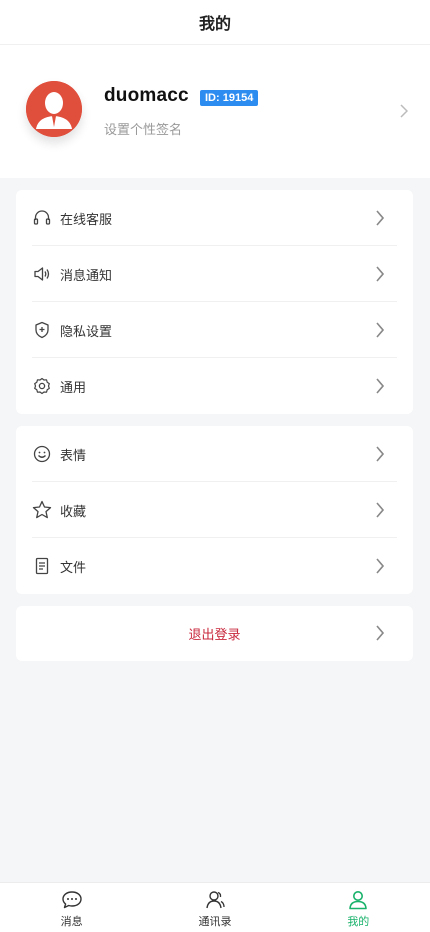  What do you see at coordinates (214, 330) in the screenshot?
I see `menu-item-privacy: 隐私设置` at bounding box center [214, 330].